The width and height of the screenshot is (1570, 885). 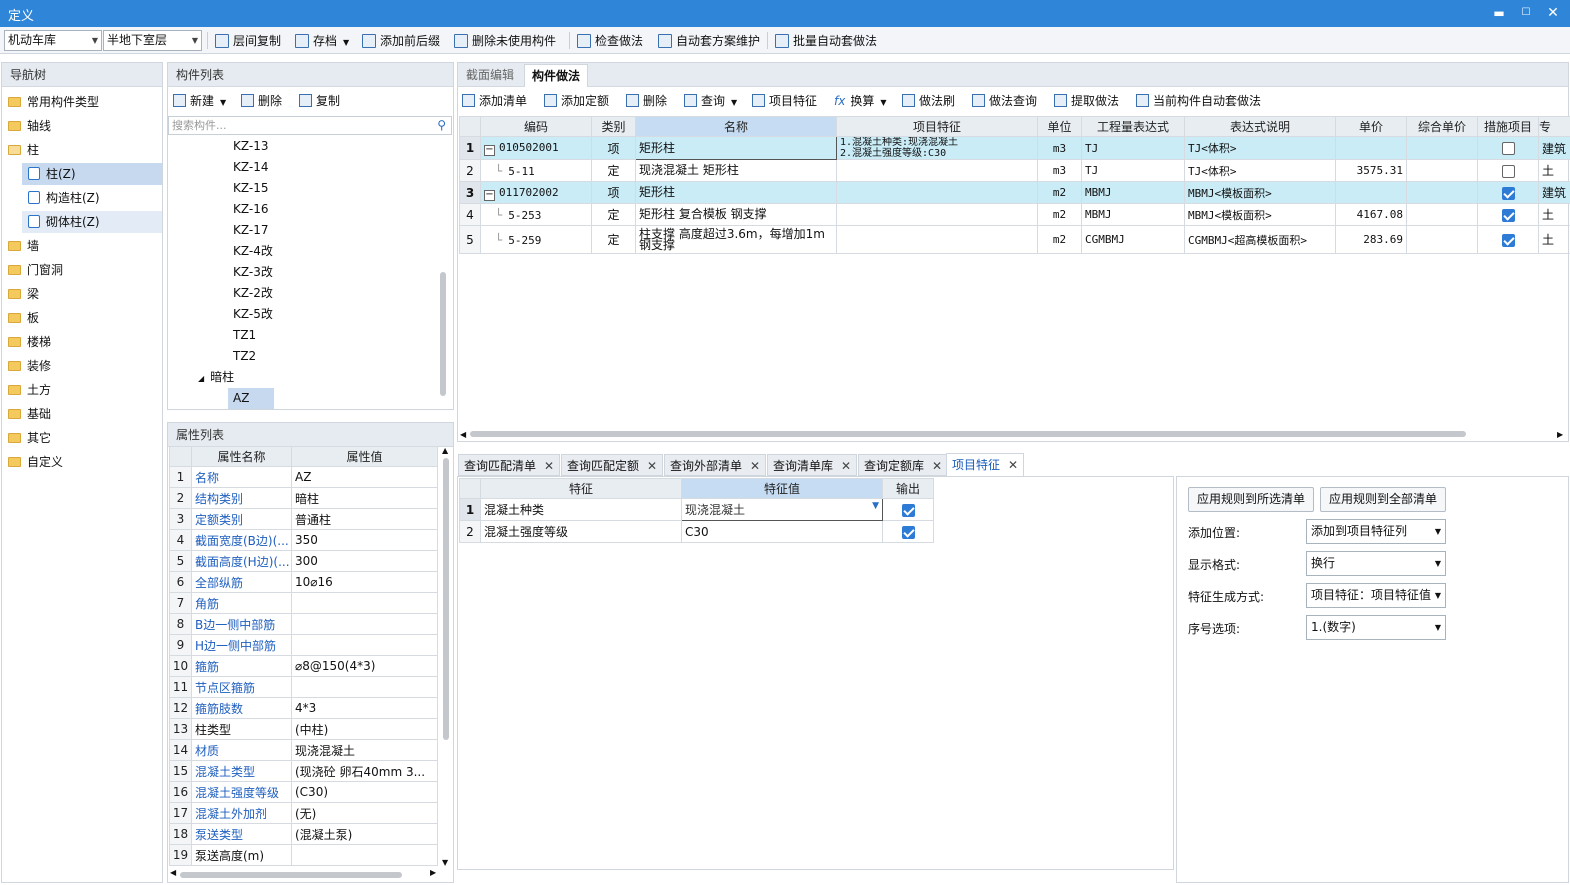 I want to click on property-row: 2 结构类别 暗柱, so click(x=303, y=498).